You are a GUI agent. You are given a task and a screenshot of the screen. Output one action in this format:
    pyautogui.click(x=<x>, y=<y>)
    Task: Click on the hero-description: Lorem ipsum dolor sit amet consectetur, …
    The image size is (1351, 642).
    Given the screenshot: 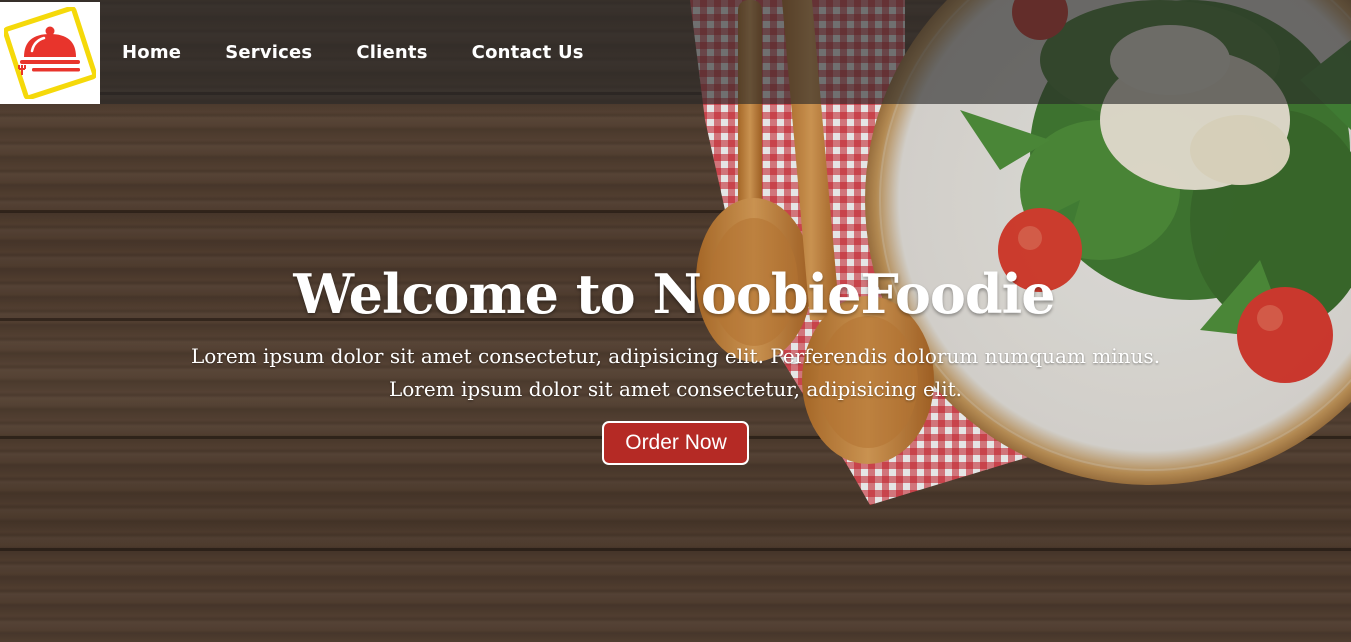 What is the action you would take?
    pyautogui.click(x=675, y=373)
    